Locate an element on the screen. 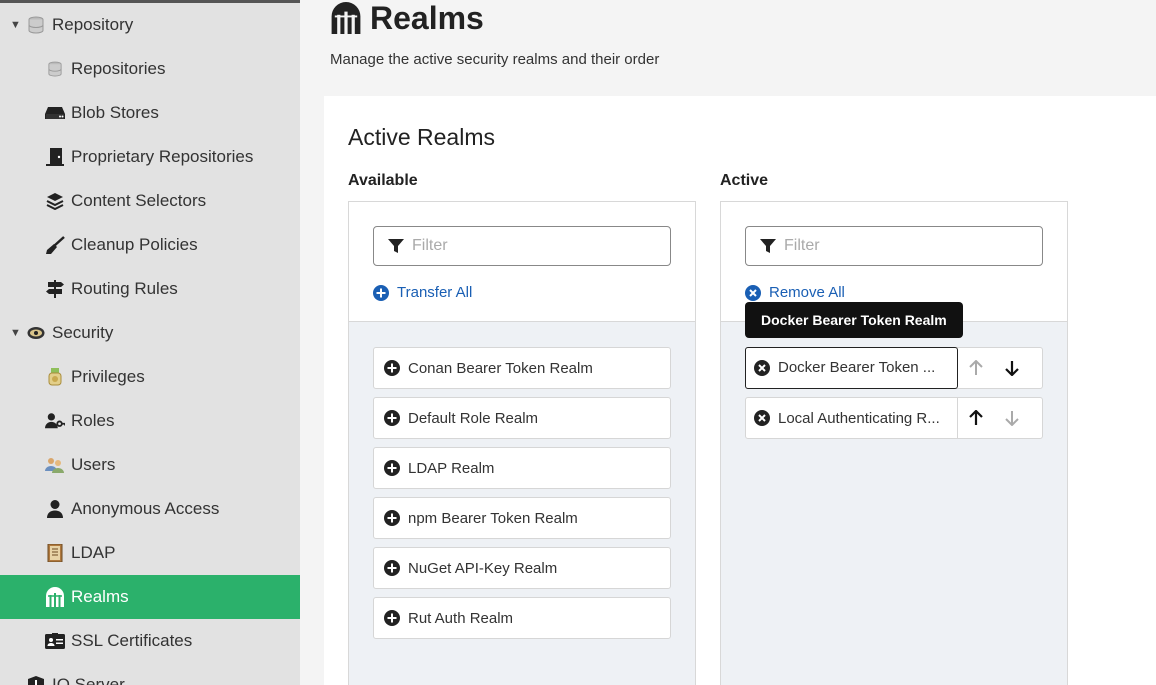  realm-label: Conan Bearer Token Realm is located at coordinates (500, 368).